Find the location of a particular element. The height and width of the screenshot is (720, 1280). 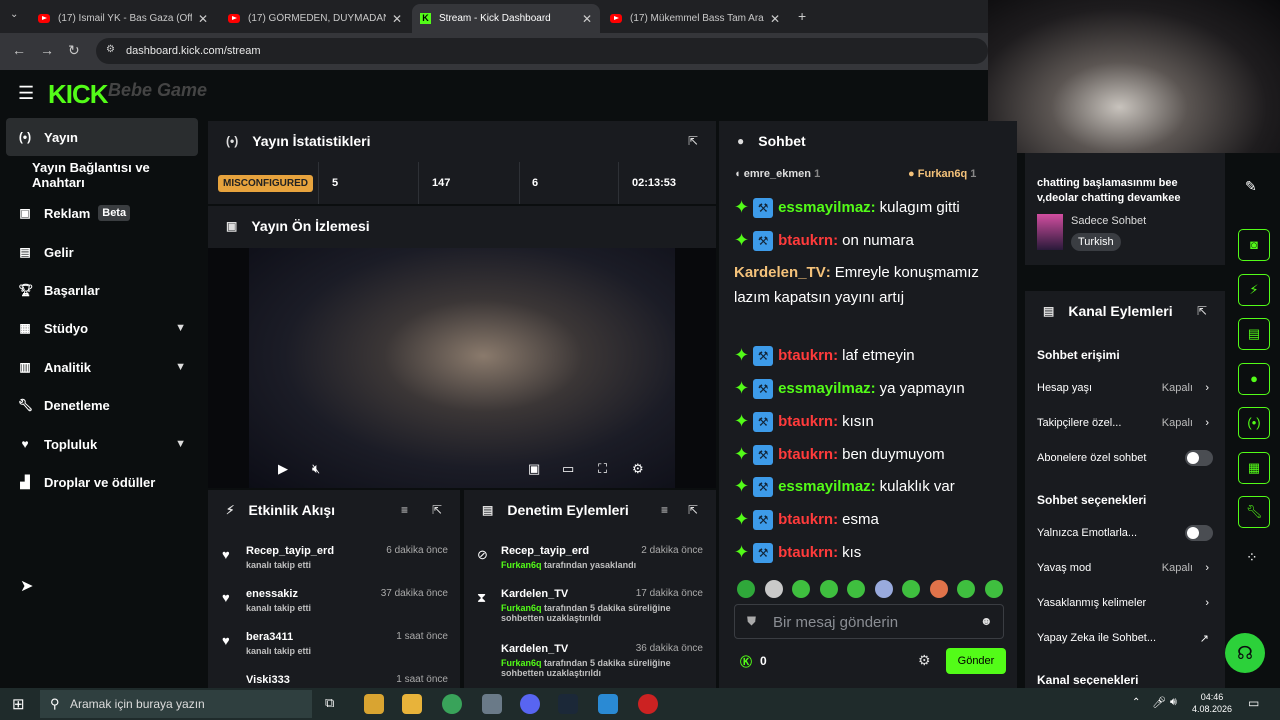

setting-followers-only: Takipçilere özel... Kapalı › is located at coordinates (1127, 423).